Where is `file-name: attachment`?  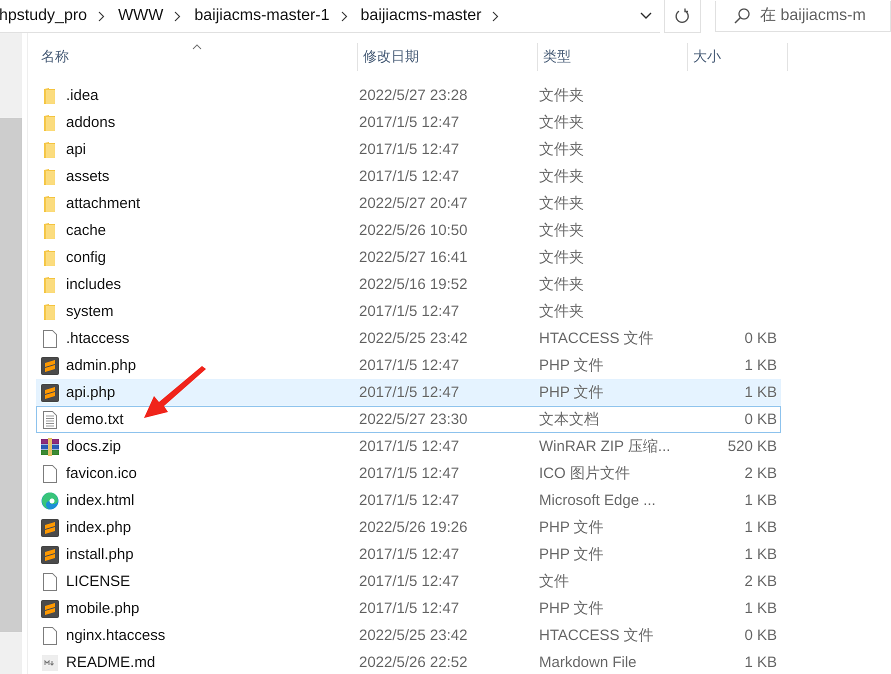 file-name: attachment is located at coordinates (103, 203).